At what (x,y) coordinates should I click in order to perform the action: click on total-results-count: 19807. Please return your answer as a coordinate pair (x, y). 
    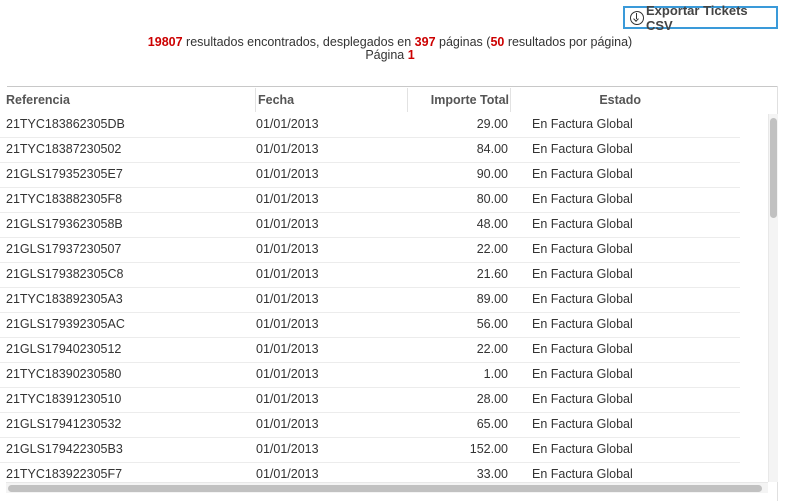
    Looking at the image, I should click on (165, 42).